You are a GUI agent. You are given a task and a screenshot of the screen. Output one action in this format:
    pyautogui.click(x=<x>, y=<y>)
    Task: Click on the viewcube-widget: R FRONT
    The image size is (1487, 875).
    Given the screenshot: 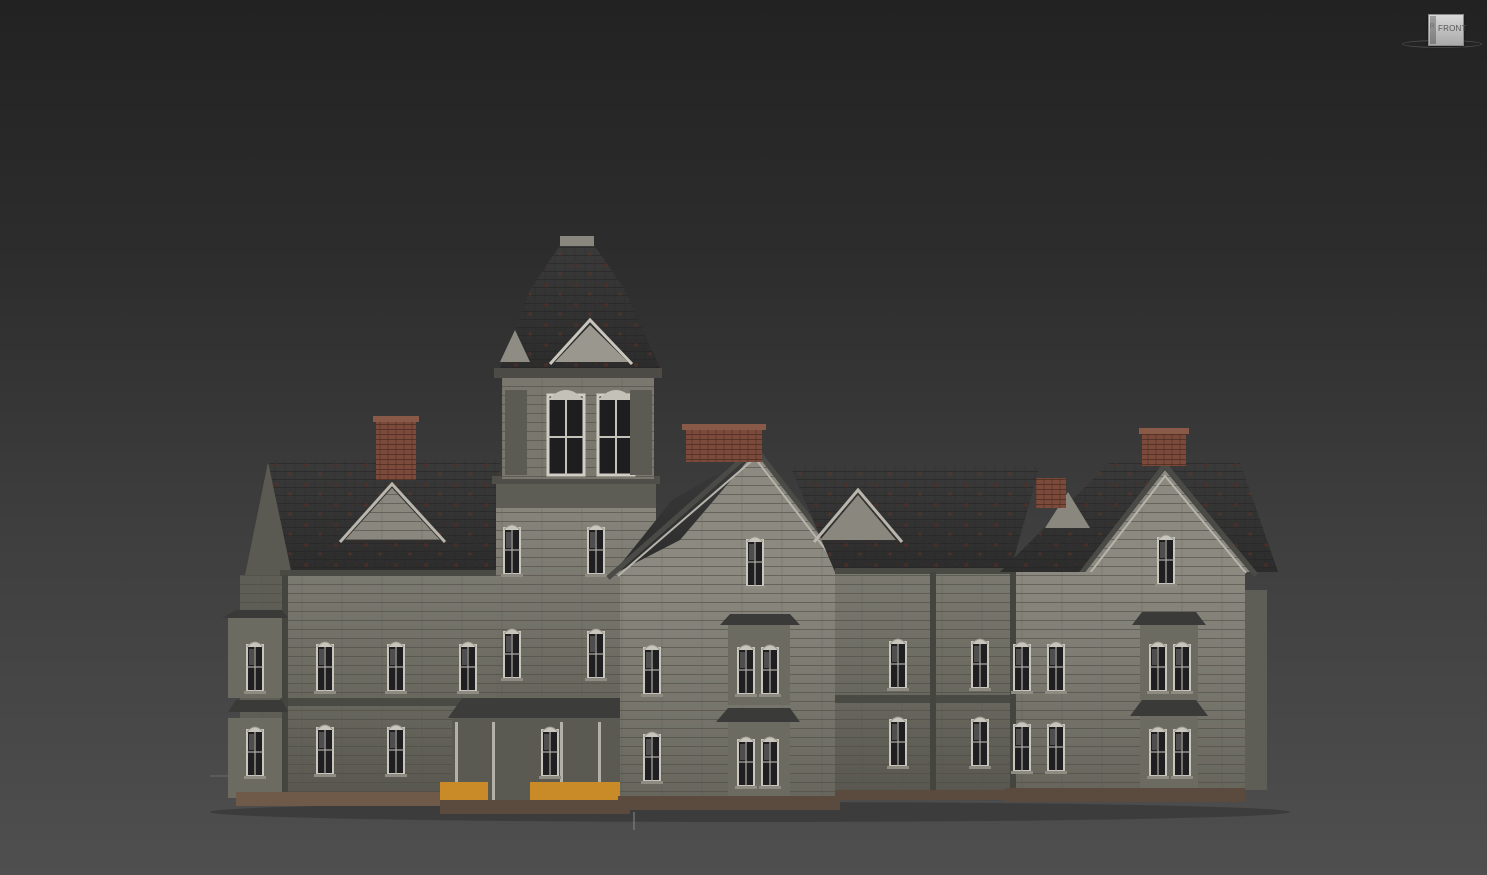 What is the action you would take?
    pyautogui.click(x=1443, y=32)
    